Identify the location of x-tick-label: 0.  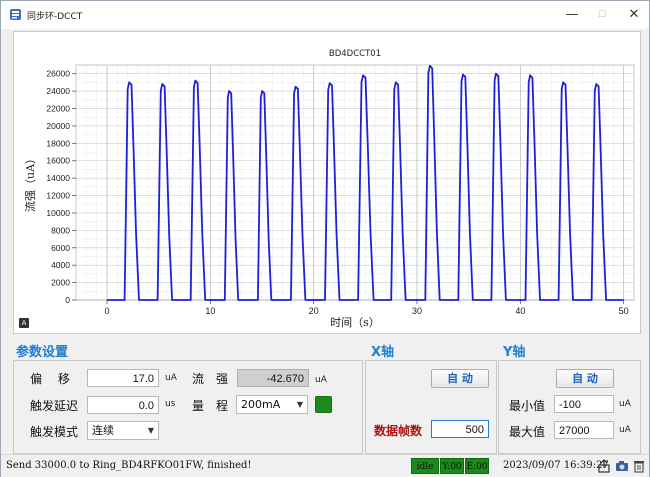
(106, 311).